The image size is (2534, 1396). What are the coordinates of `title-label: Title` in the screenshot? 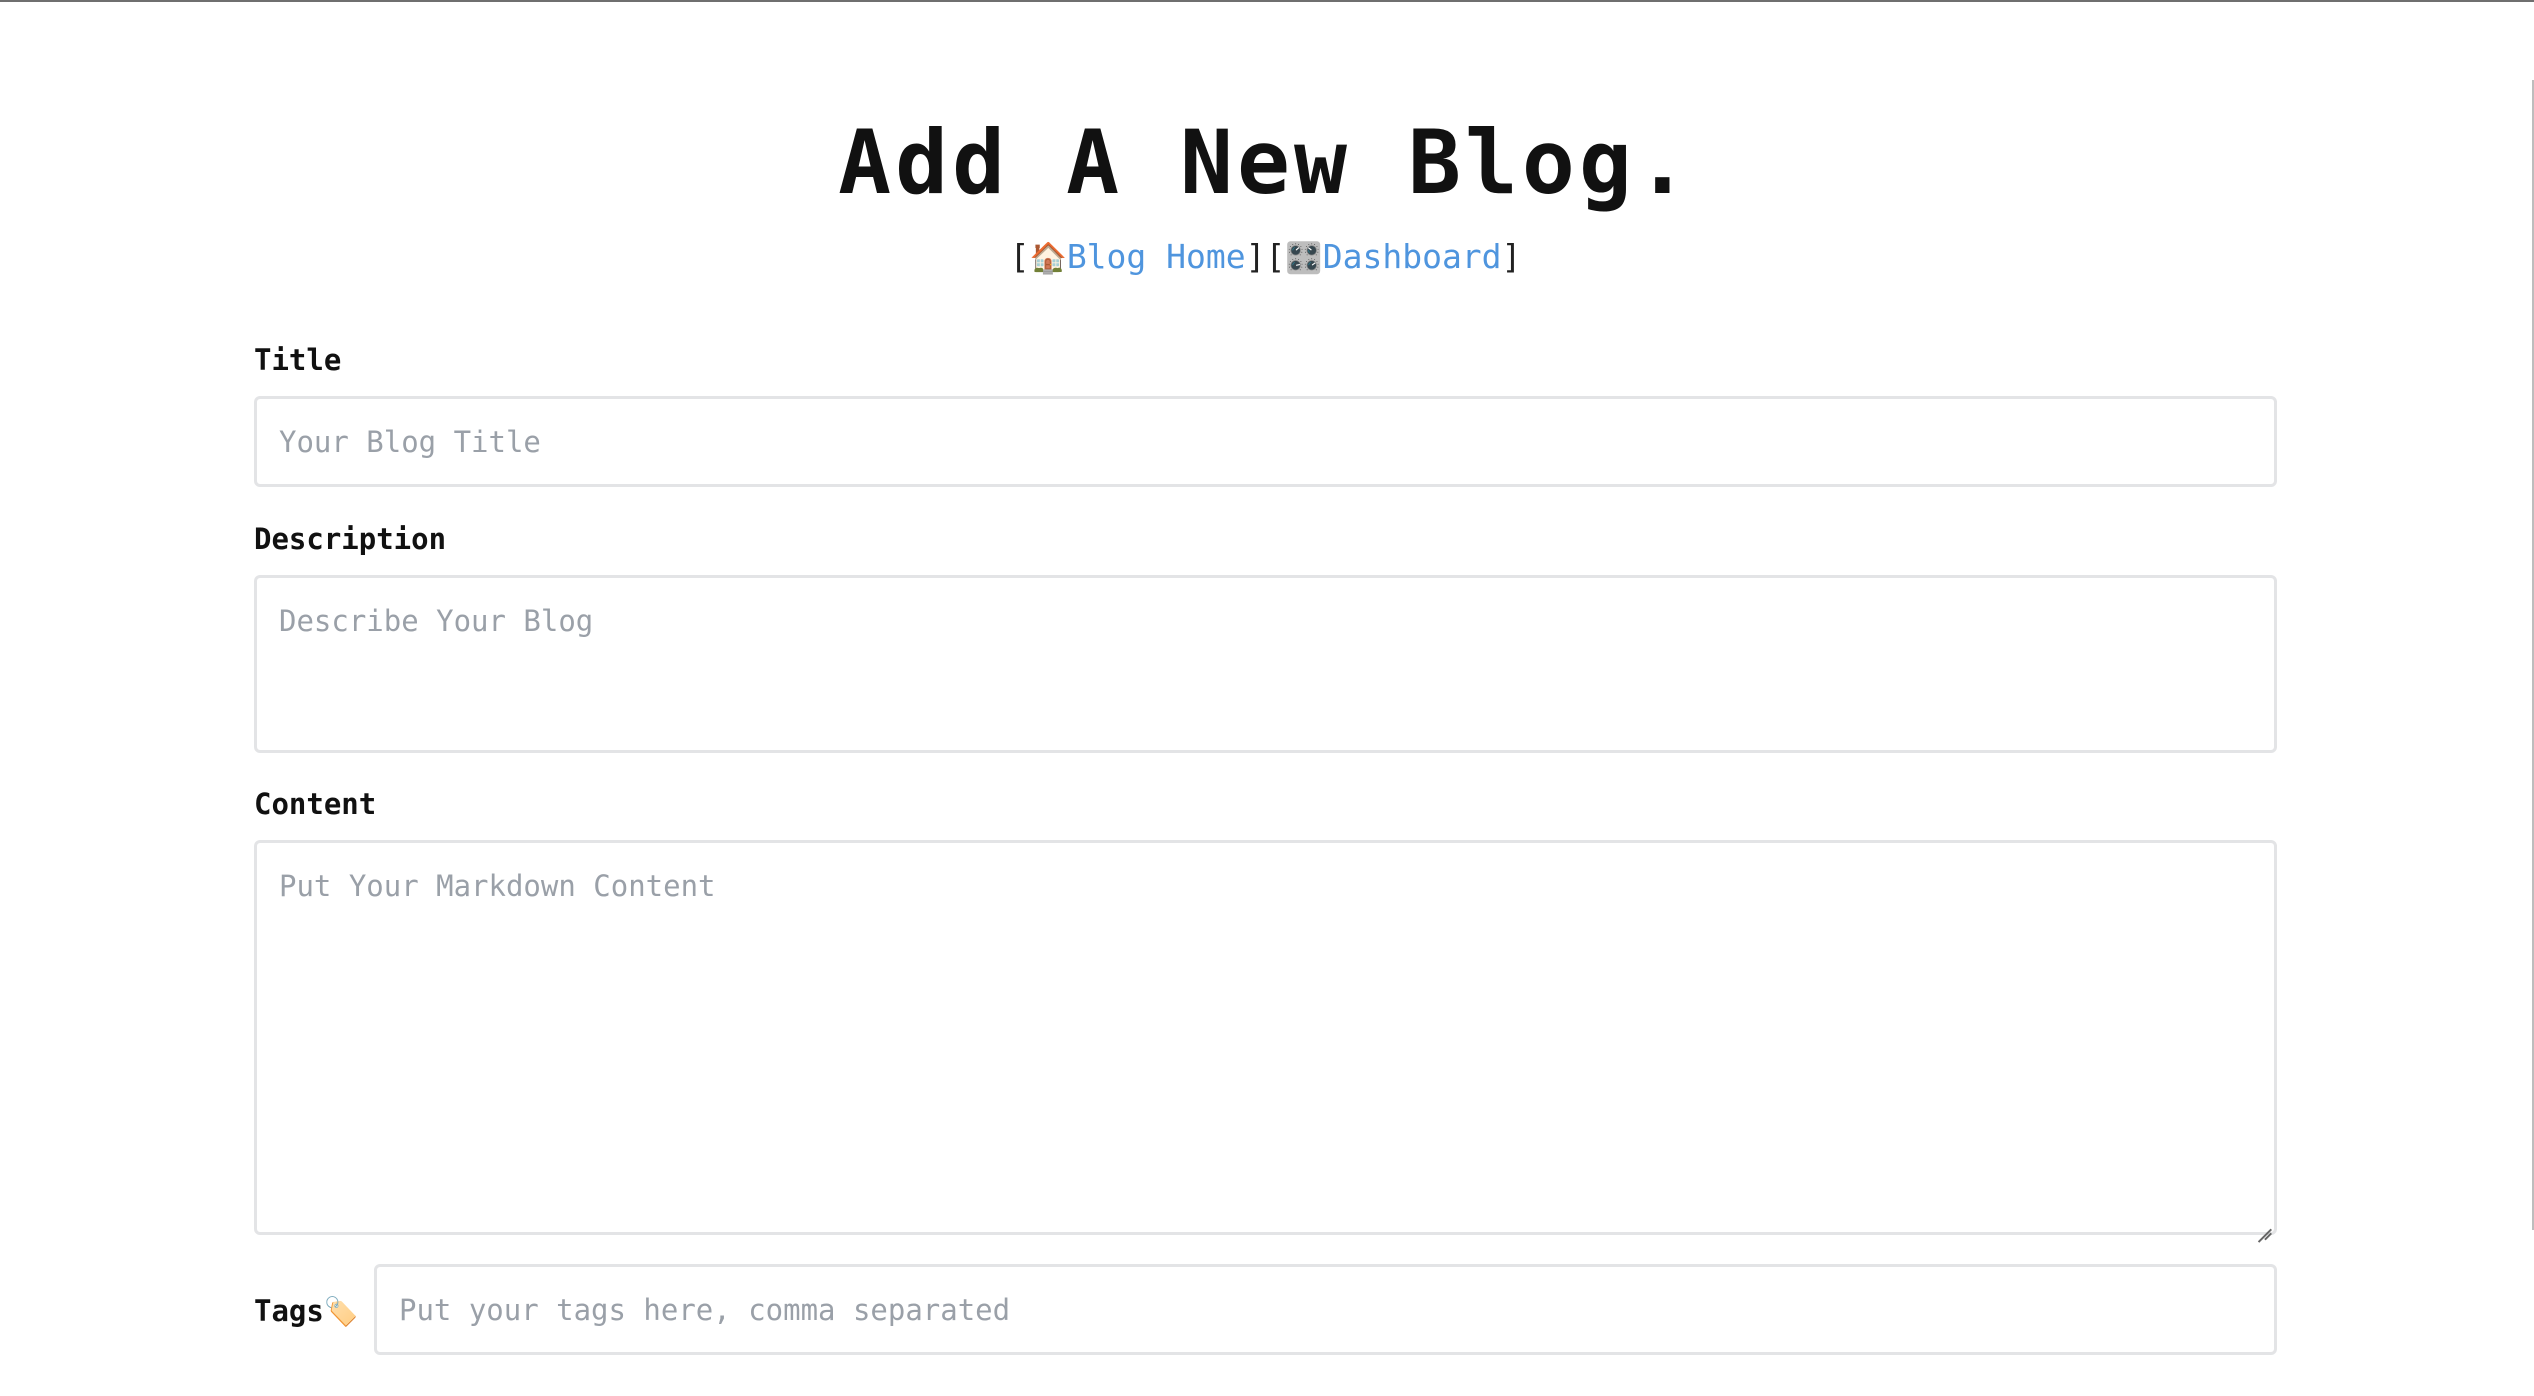 It's located at (298, 360).